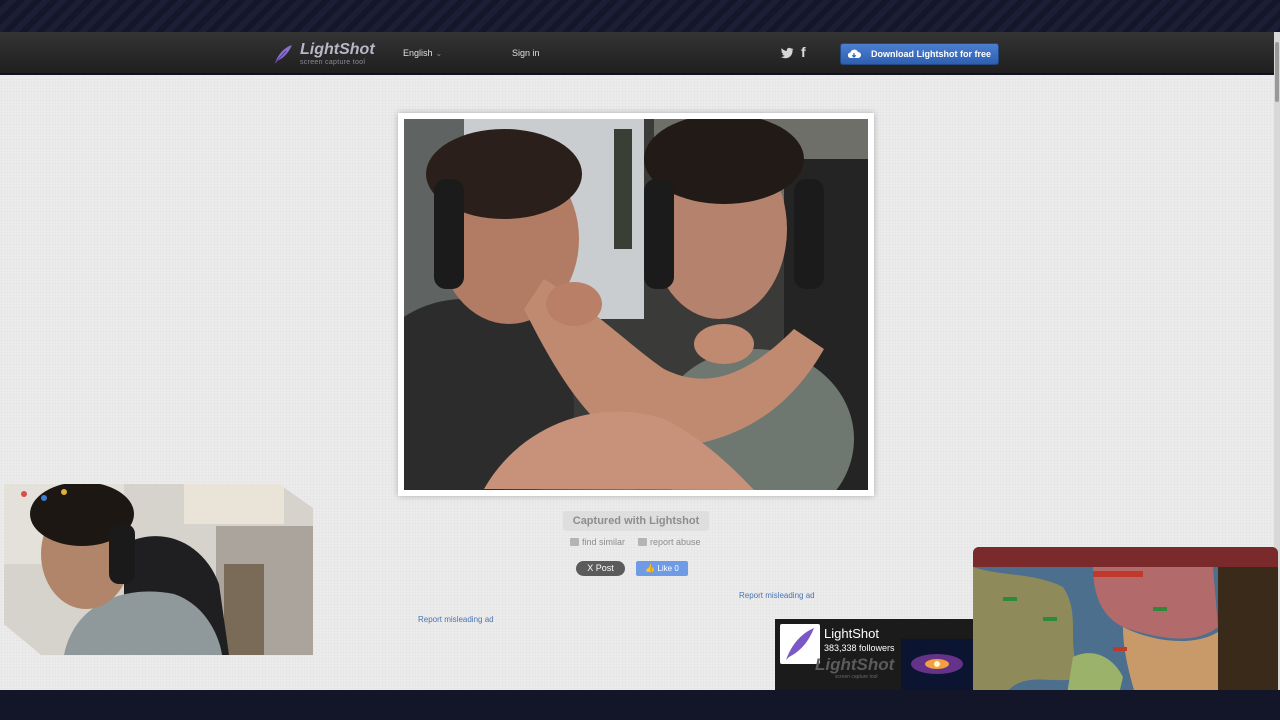 This screenshot has width=1280, height=720. What do you see at coordinates (668, 568) in the screenshot?
I see `like-label: Like 0` at bounding box center [668, 568].